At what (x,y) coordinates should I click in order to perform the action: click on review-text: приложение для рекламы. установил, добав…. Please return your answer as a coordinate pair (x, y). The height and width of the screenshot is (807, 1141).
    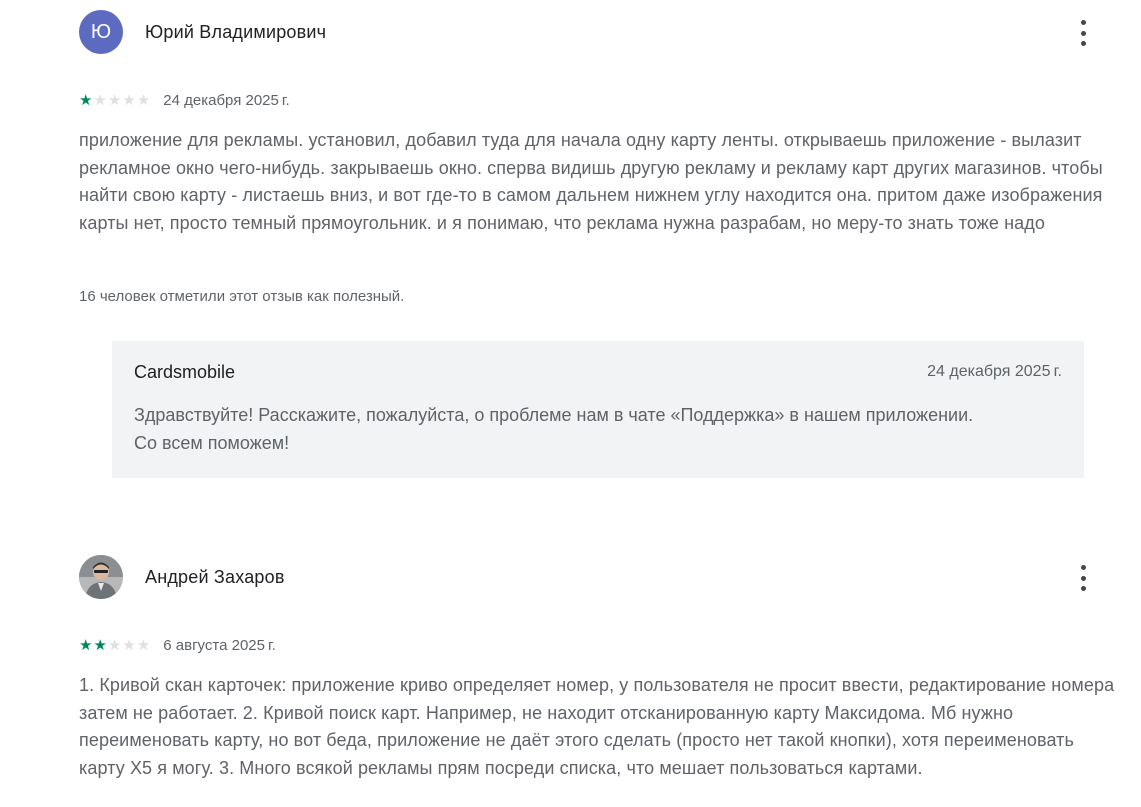
    Looking at the image, I should click on (591, 181).